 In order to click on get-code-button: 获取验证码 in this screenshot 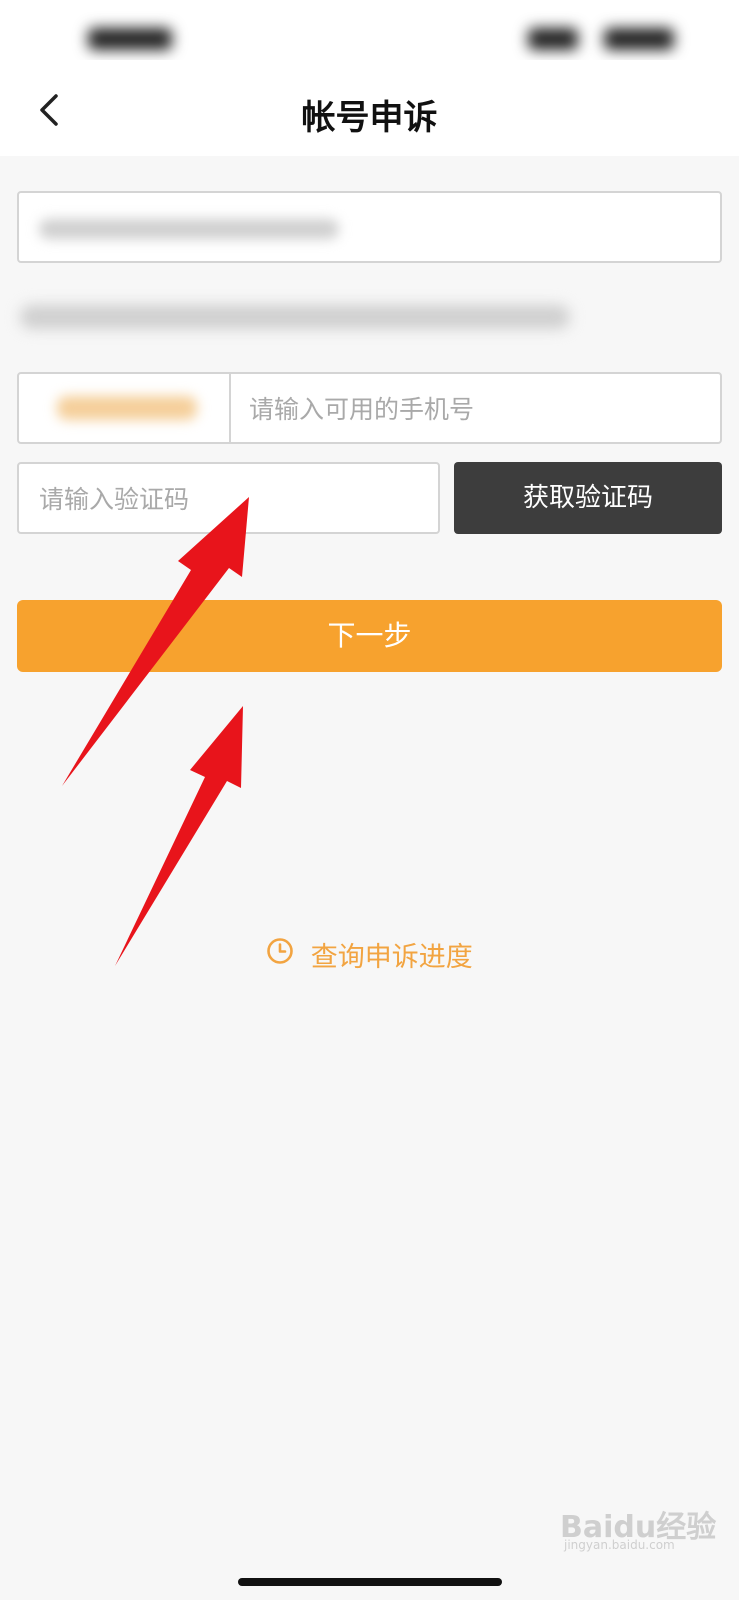, I will do `click(588, 498)`.